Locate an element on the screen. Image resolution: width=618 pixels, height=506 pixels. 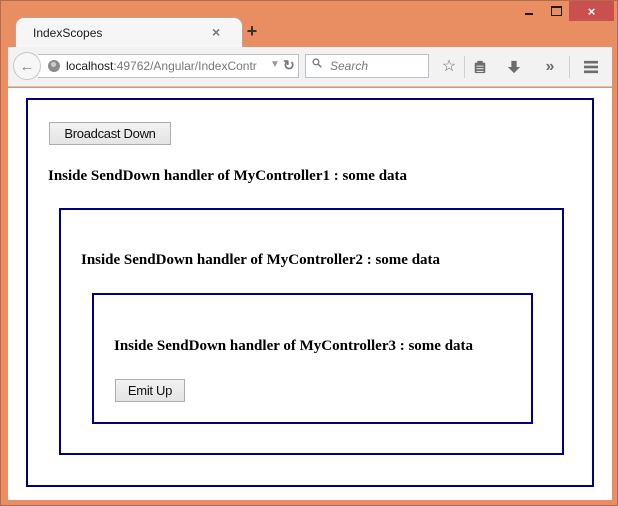
bookmark-star-icon: ☆ is located at coordinates (449, 67).